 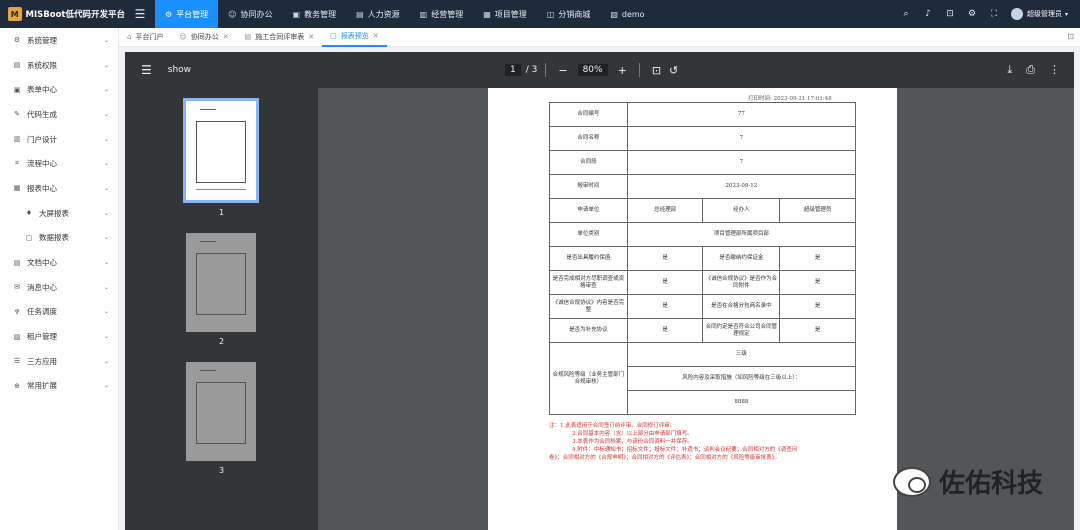 What do you see at coordinates (59, 361) in the screenshot?
I see `sidebar-item: ☰ 三方应用 ⌄` at bounding box center [59, 361].